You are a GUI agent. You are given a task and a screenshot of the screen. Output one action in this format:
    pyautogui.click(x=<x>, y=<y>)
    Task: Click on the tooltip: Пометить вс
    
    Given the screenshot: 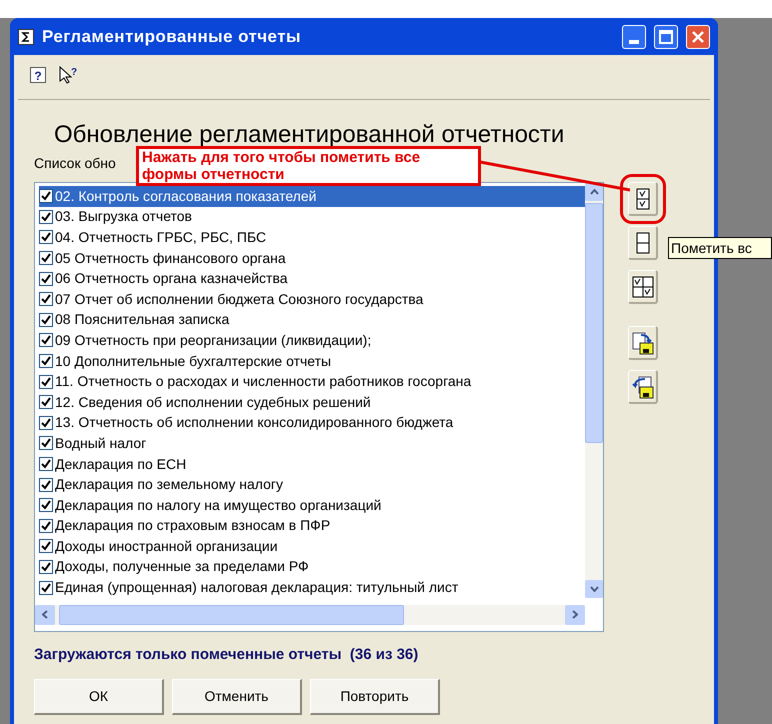 What is the action you would take?
    pyautogui.click(x=720, y=248)
    